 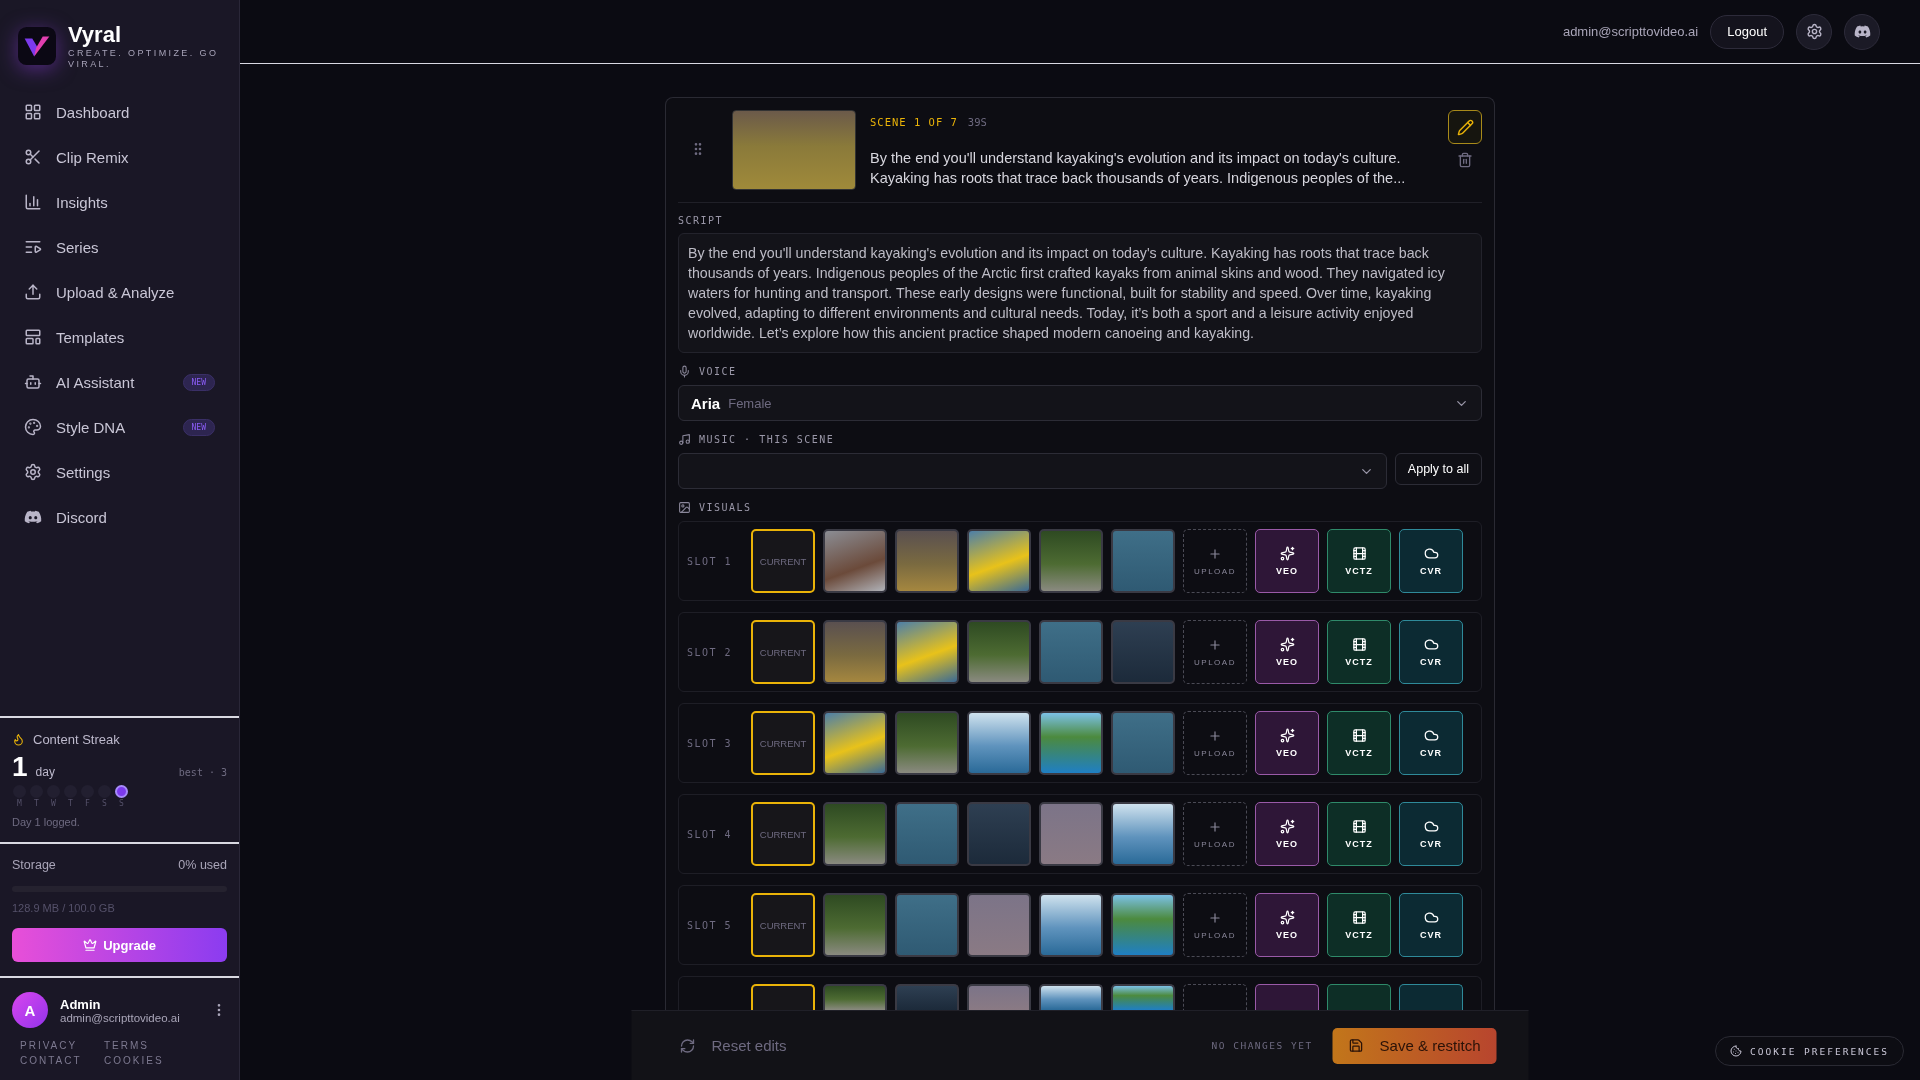 I want to click on nav-item: AI Assistant NEW, so click(x=119, y=382).